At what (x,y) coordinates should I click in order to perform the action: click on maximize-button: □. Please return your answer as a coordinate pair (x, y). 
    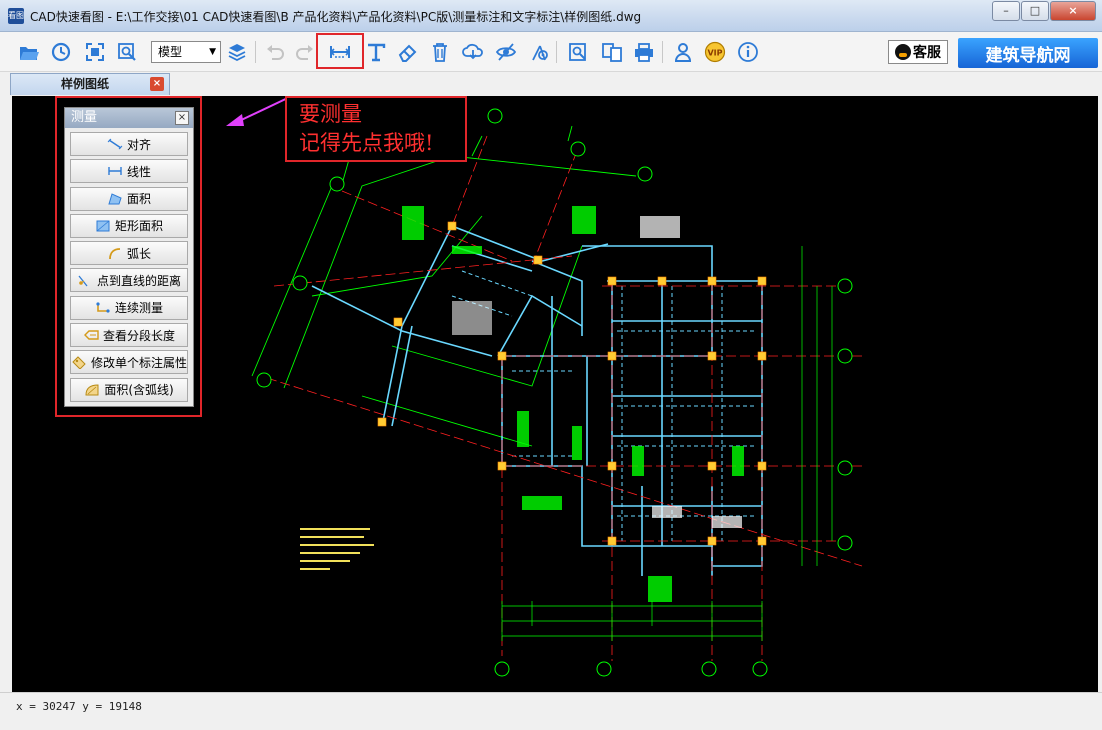
    Looking at the image, I should click on (1035, 11).